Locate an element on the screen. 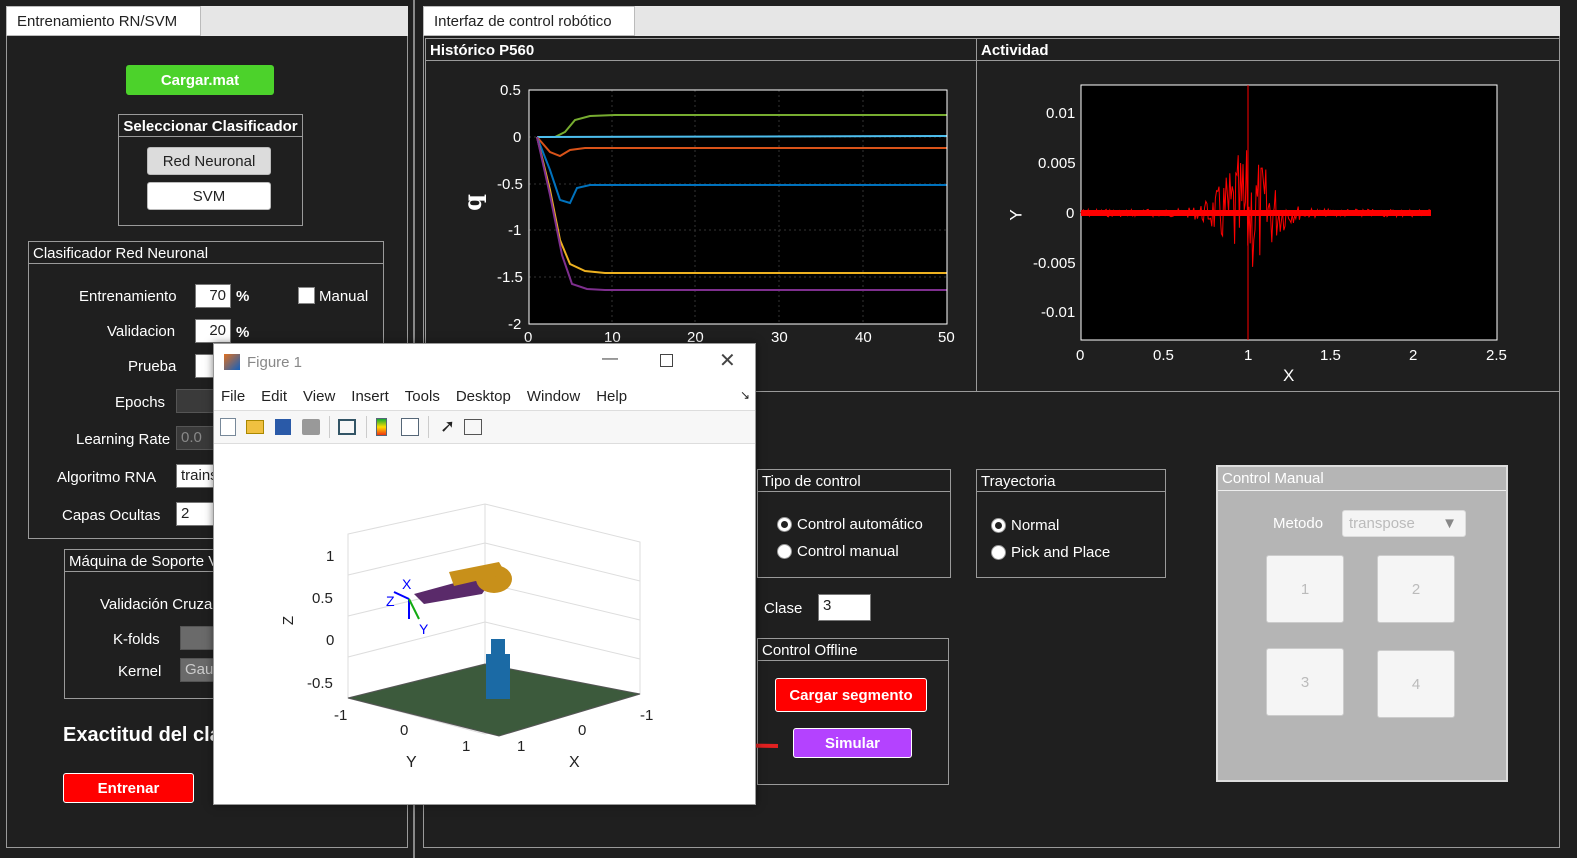 Image resolution: width=1577 pixels, height=858 pixels. link-plot-icon is located at coordinates (347, 427).